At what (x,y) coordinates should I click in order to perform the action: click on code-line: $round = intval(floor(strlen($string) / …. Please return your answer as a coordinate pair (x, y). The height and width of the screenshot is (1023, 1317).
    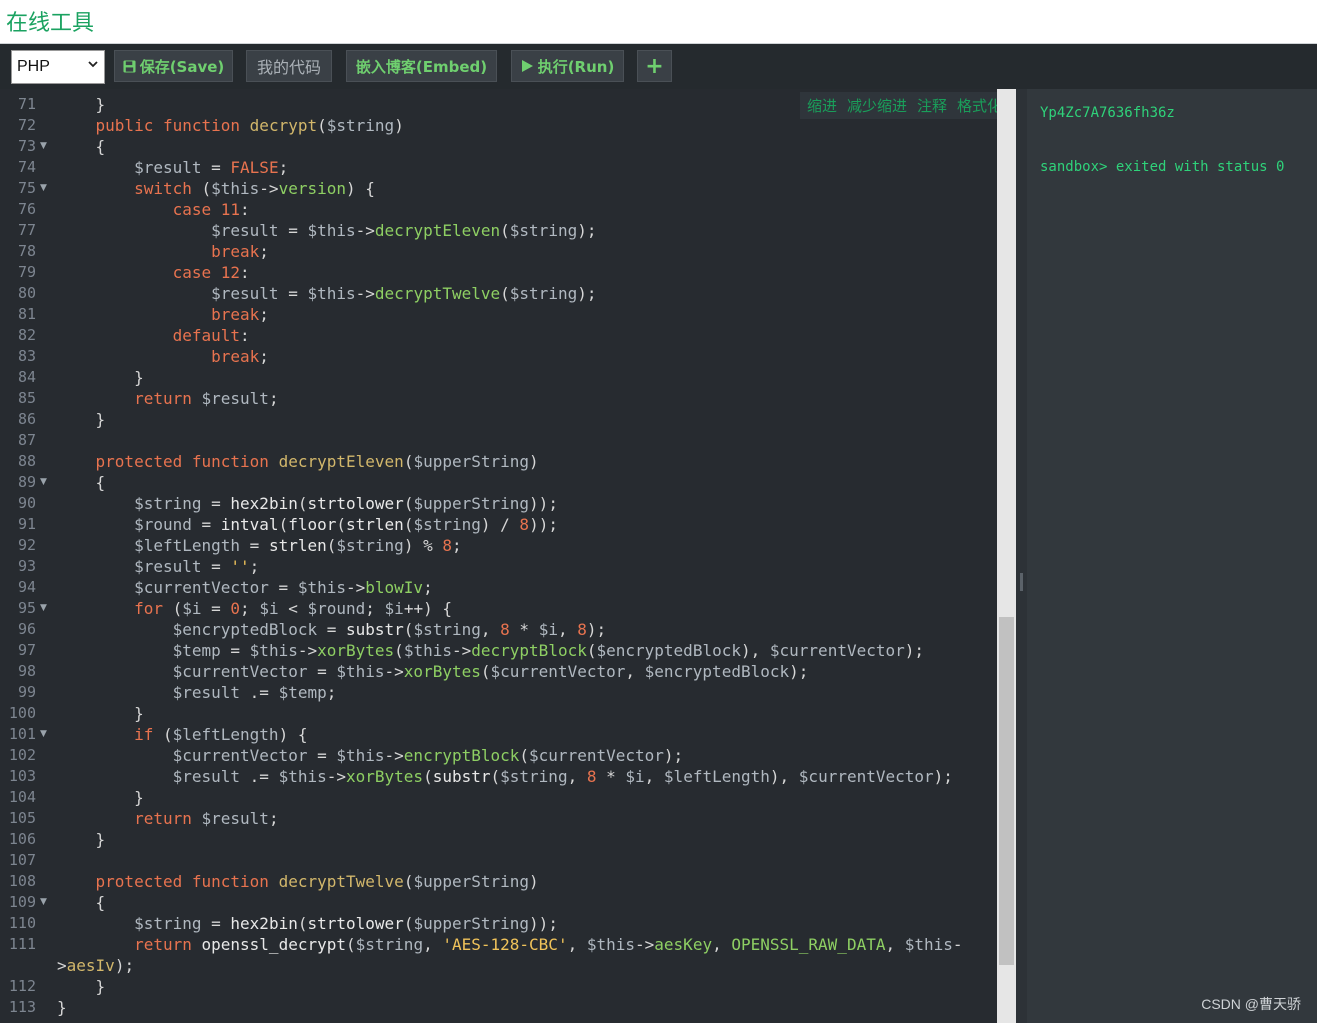
    Looking at the image, I should click on (346, 524).